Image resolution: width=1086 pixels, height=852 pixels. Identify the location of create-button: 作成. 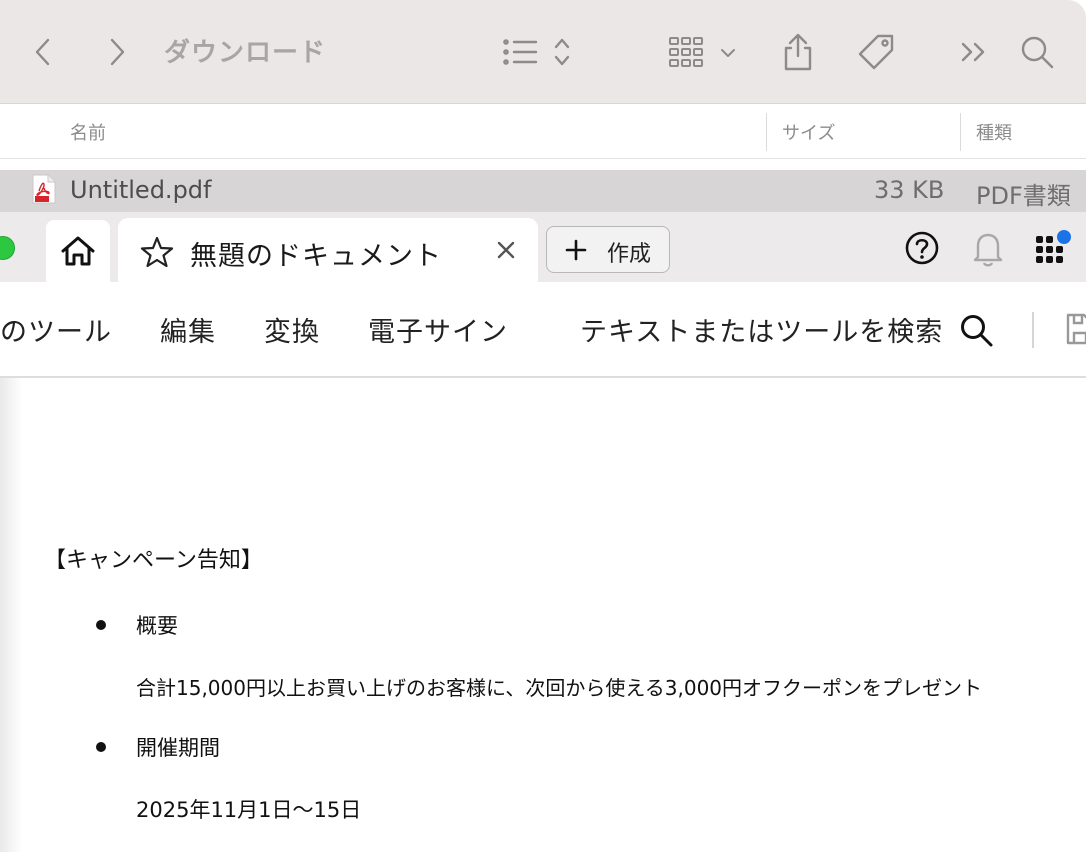
(608, 249).